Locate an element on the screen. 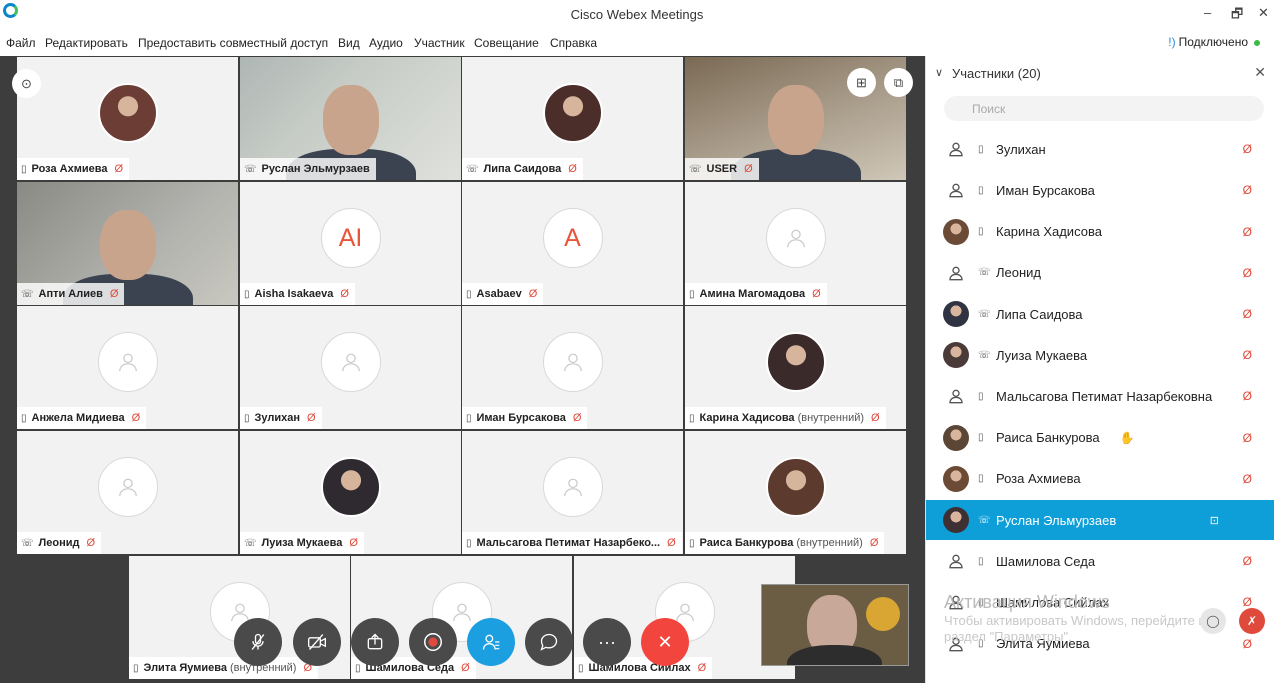 The height and width of the screenshot is (683, 1274). video-tile: ☏ Луиза Мукаева Ø is located at coordinates (350, 492).